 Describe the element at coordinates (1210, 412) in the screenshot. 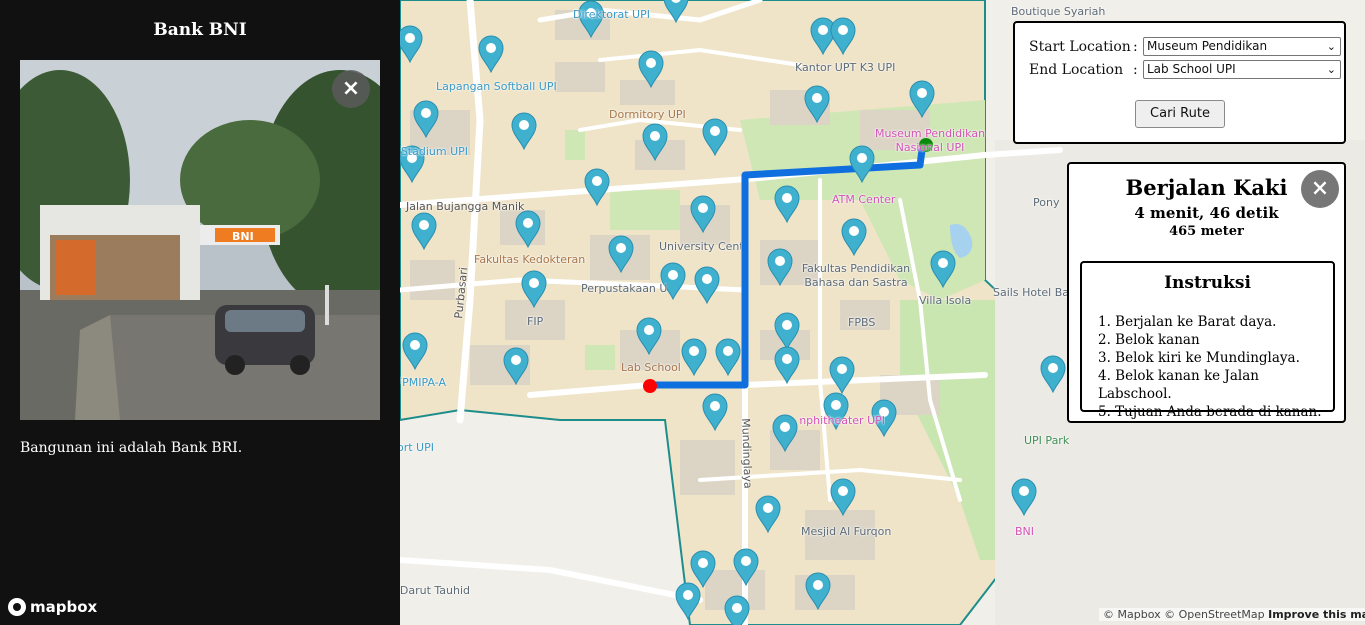

I see `instruction-item: 5. Tujuan Anda berada di kanan.` at that location.